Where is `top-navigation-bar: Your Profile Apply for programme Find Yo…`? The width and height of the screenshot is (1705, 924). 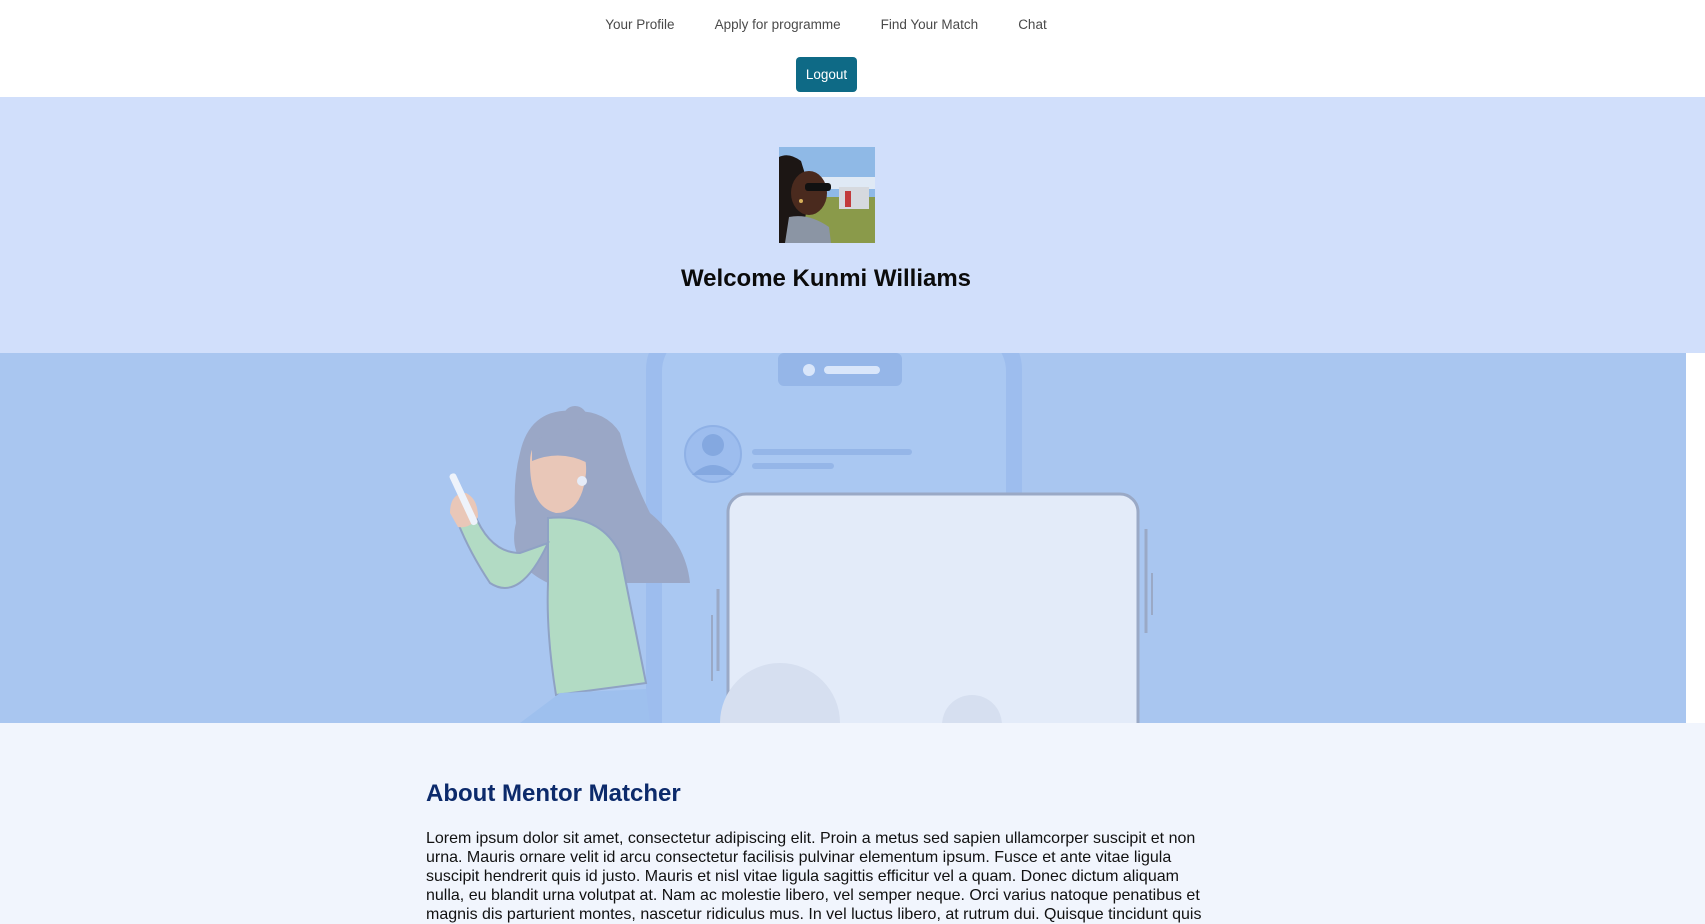 top-navigation-bar: Your Profile Apply for programme Find Yo… is located at coordinates (852, 48).